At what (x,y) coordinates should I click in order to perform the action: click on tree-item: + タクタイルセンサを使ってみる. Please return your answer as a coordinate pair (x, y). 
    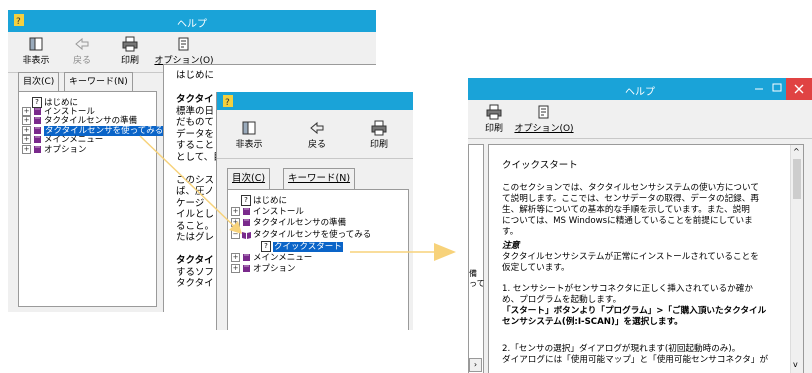
    Looking at the image, I should click on (93, 130).